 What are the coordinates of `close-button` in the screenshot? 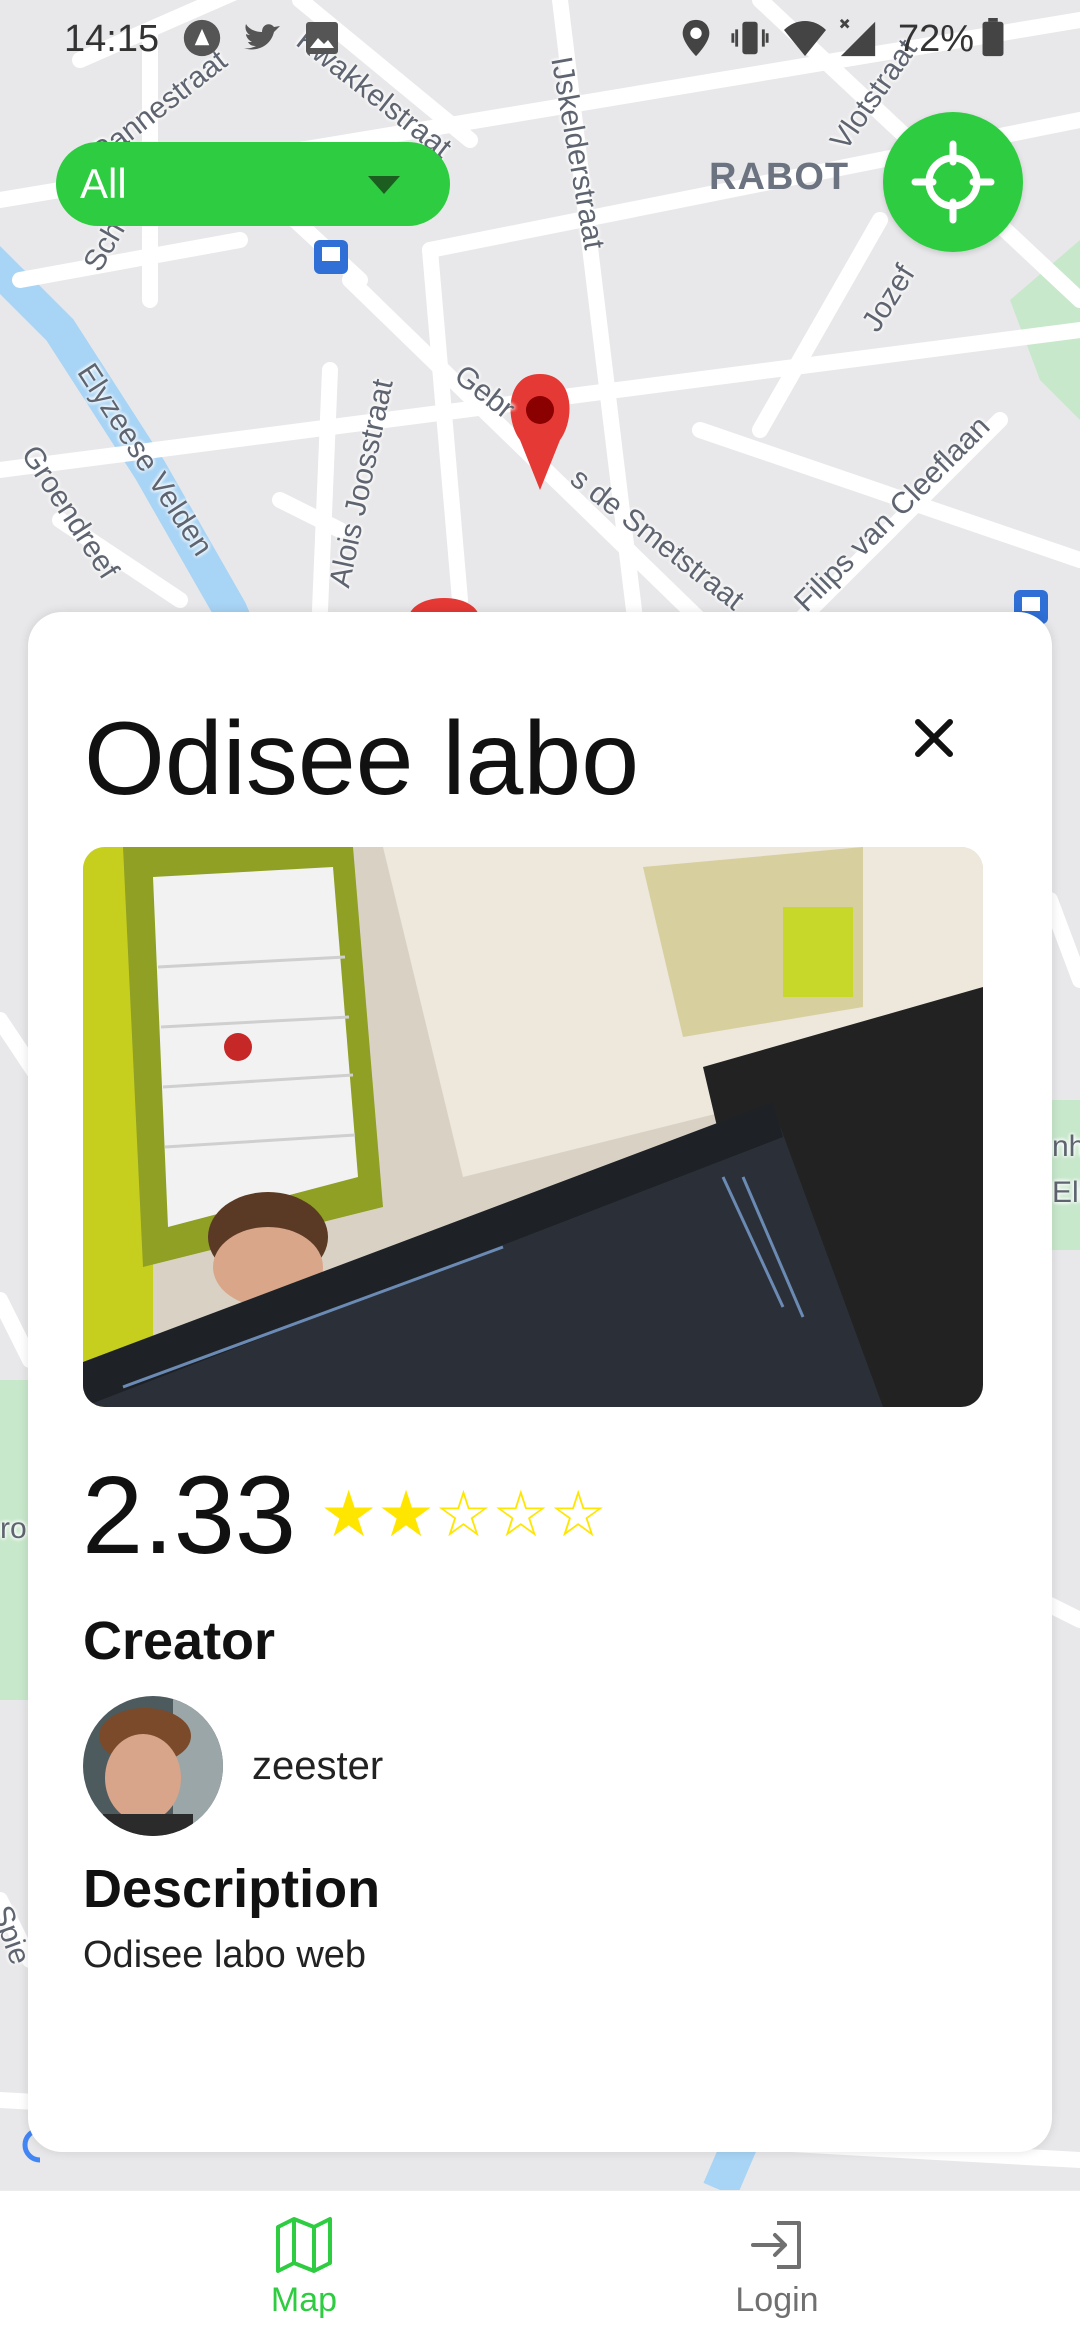 It's located at (934, 738).